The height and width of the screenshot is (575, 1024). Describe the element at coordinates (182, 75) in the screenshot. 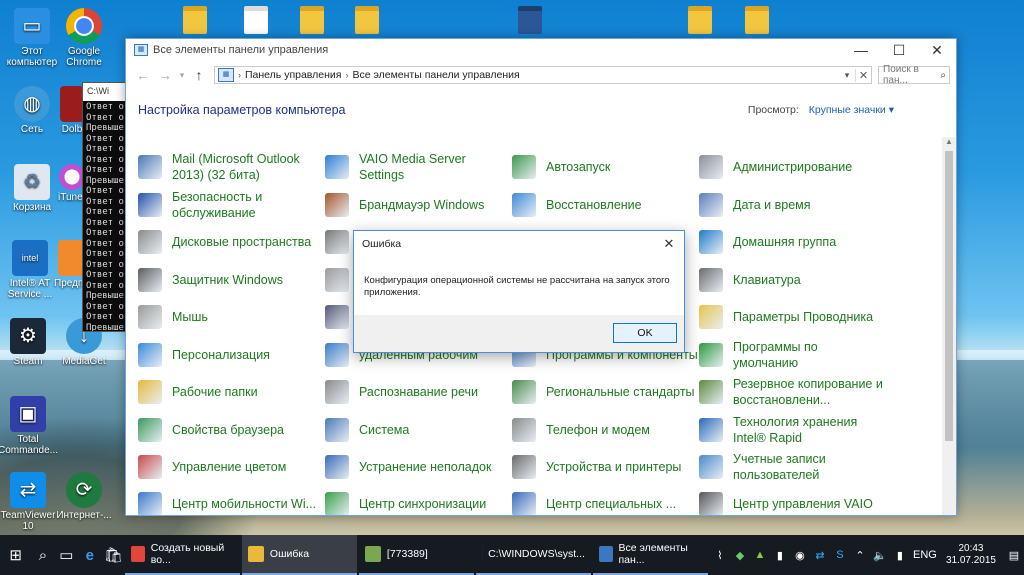

I see `recent-chevron-icon: ▾` at that location.